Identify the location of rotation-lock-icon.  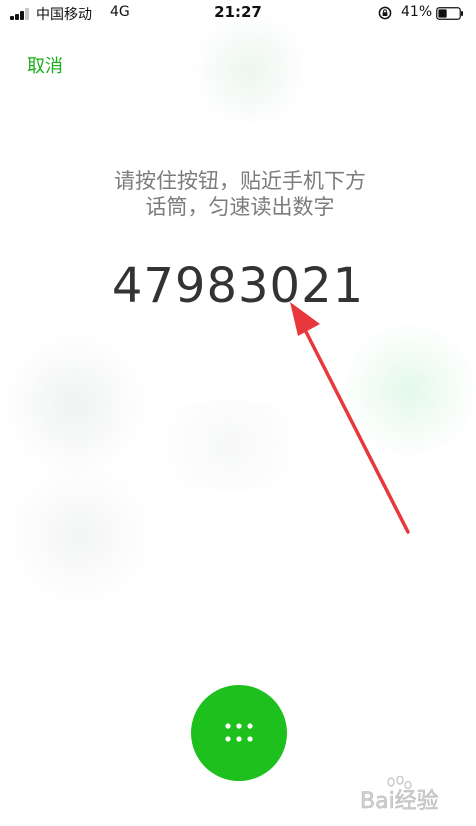
(385, 13).